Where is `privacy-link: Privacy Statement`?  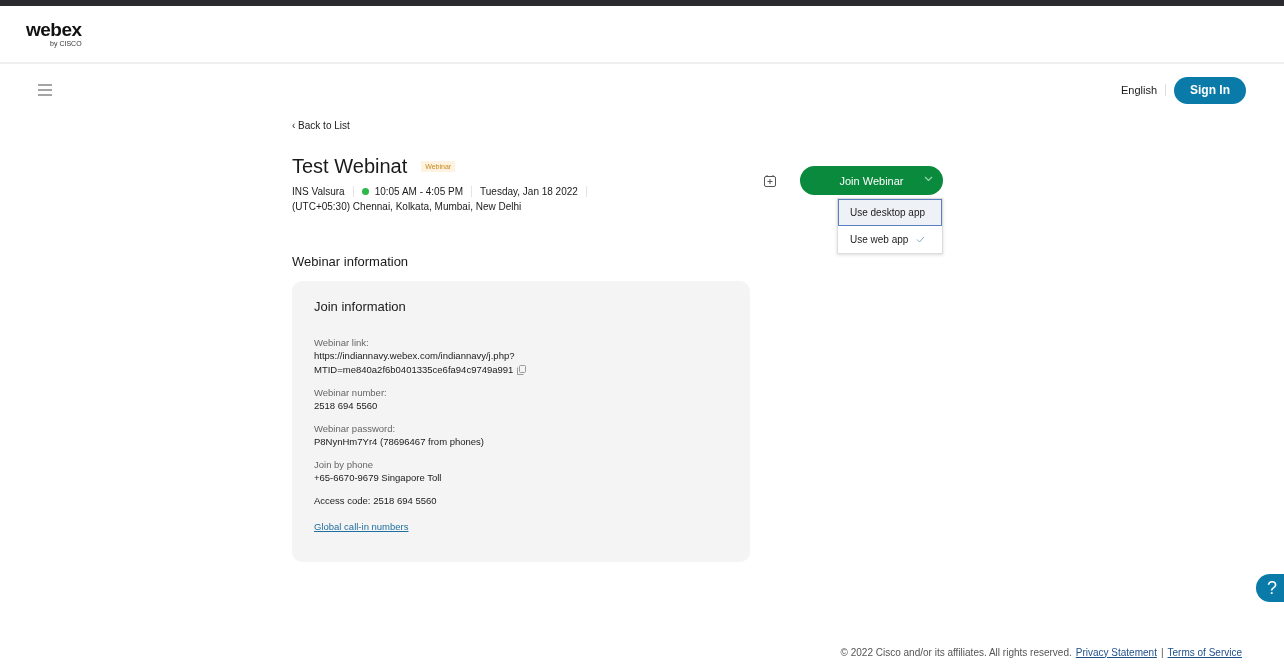
privacy-link: Privacy Statement is located at coordinates (1116, 652).